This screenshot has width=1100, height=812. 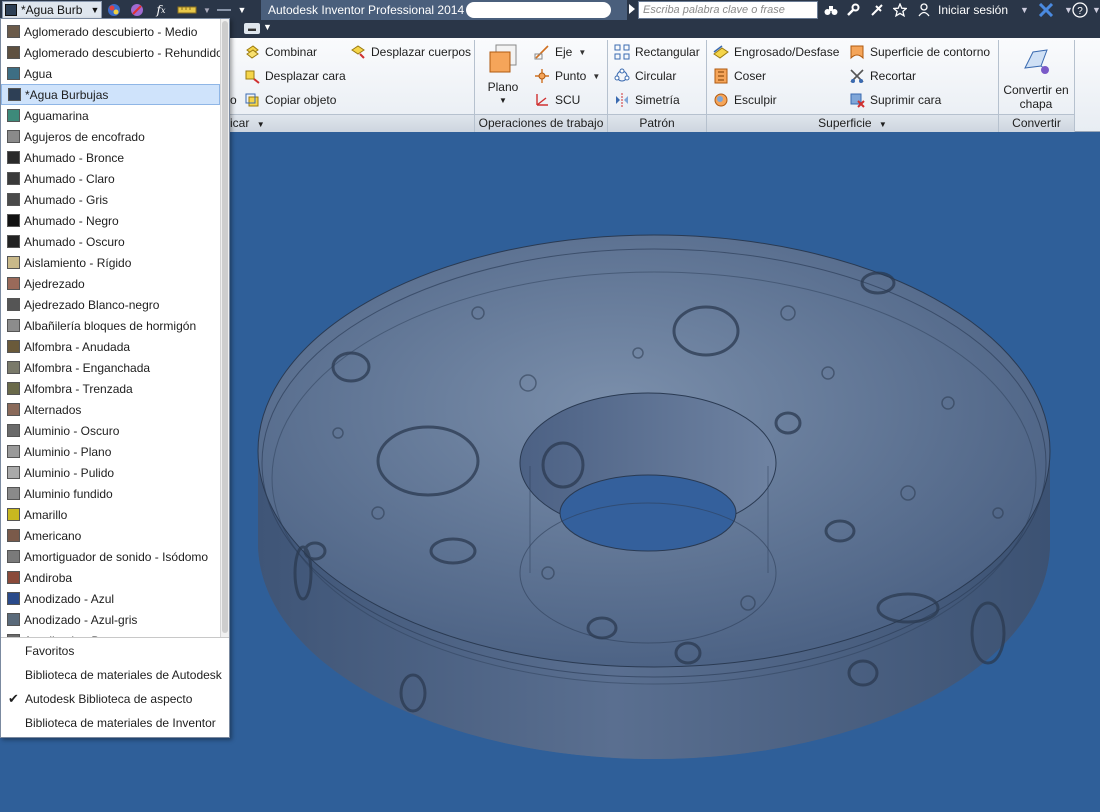 What do you see at coordinates (110, 241) in the screenshot?
I see `appearance-list-item: Ahumado - Oscuro` at bounding box center [110, 241].